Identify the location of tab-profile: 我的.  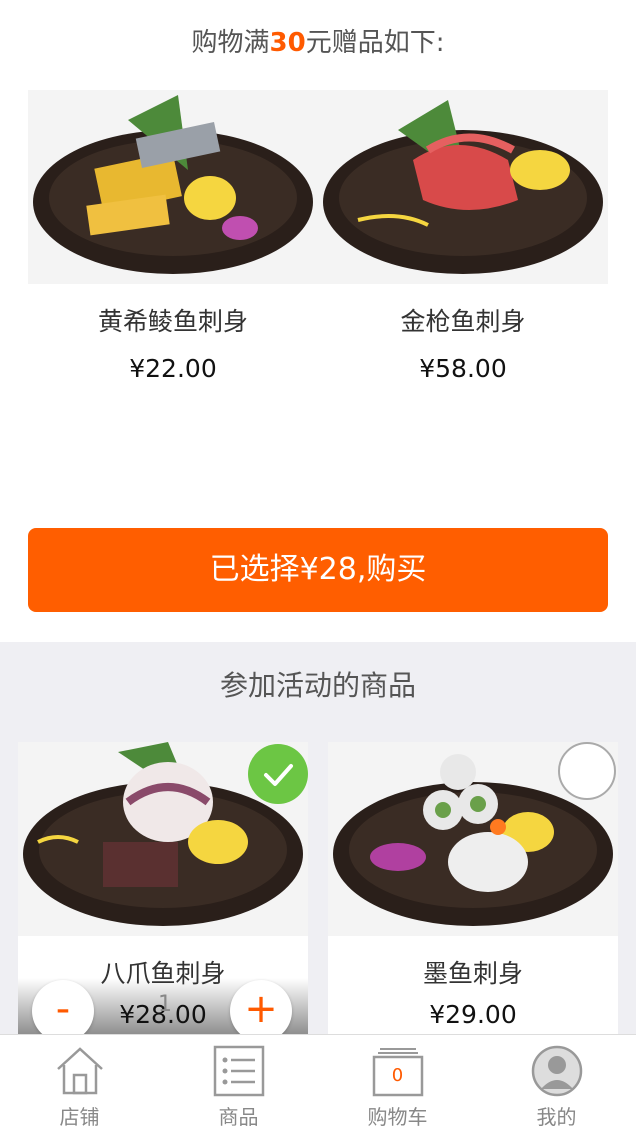
(556, 1087).